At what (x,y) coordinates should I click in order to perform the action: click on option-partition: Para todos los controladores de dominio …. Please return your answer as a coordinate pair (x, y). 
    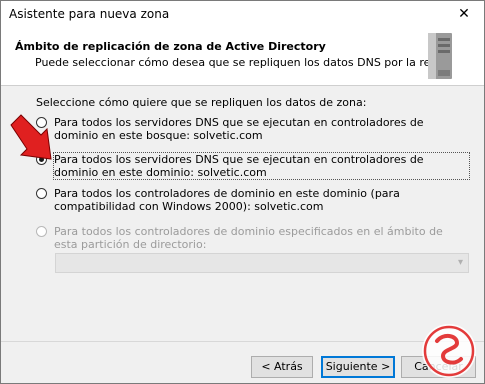
    Looking at the image, I should click on (251, 239).